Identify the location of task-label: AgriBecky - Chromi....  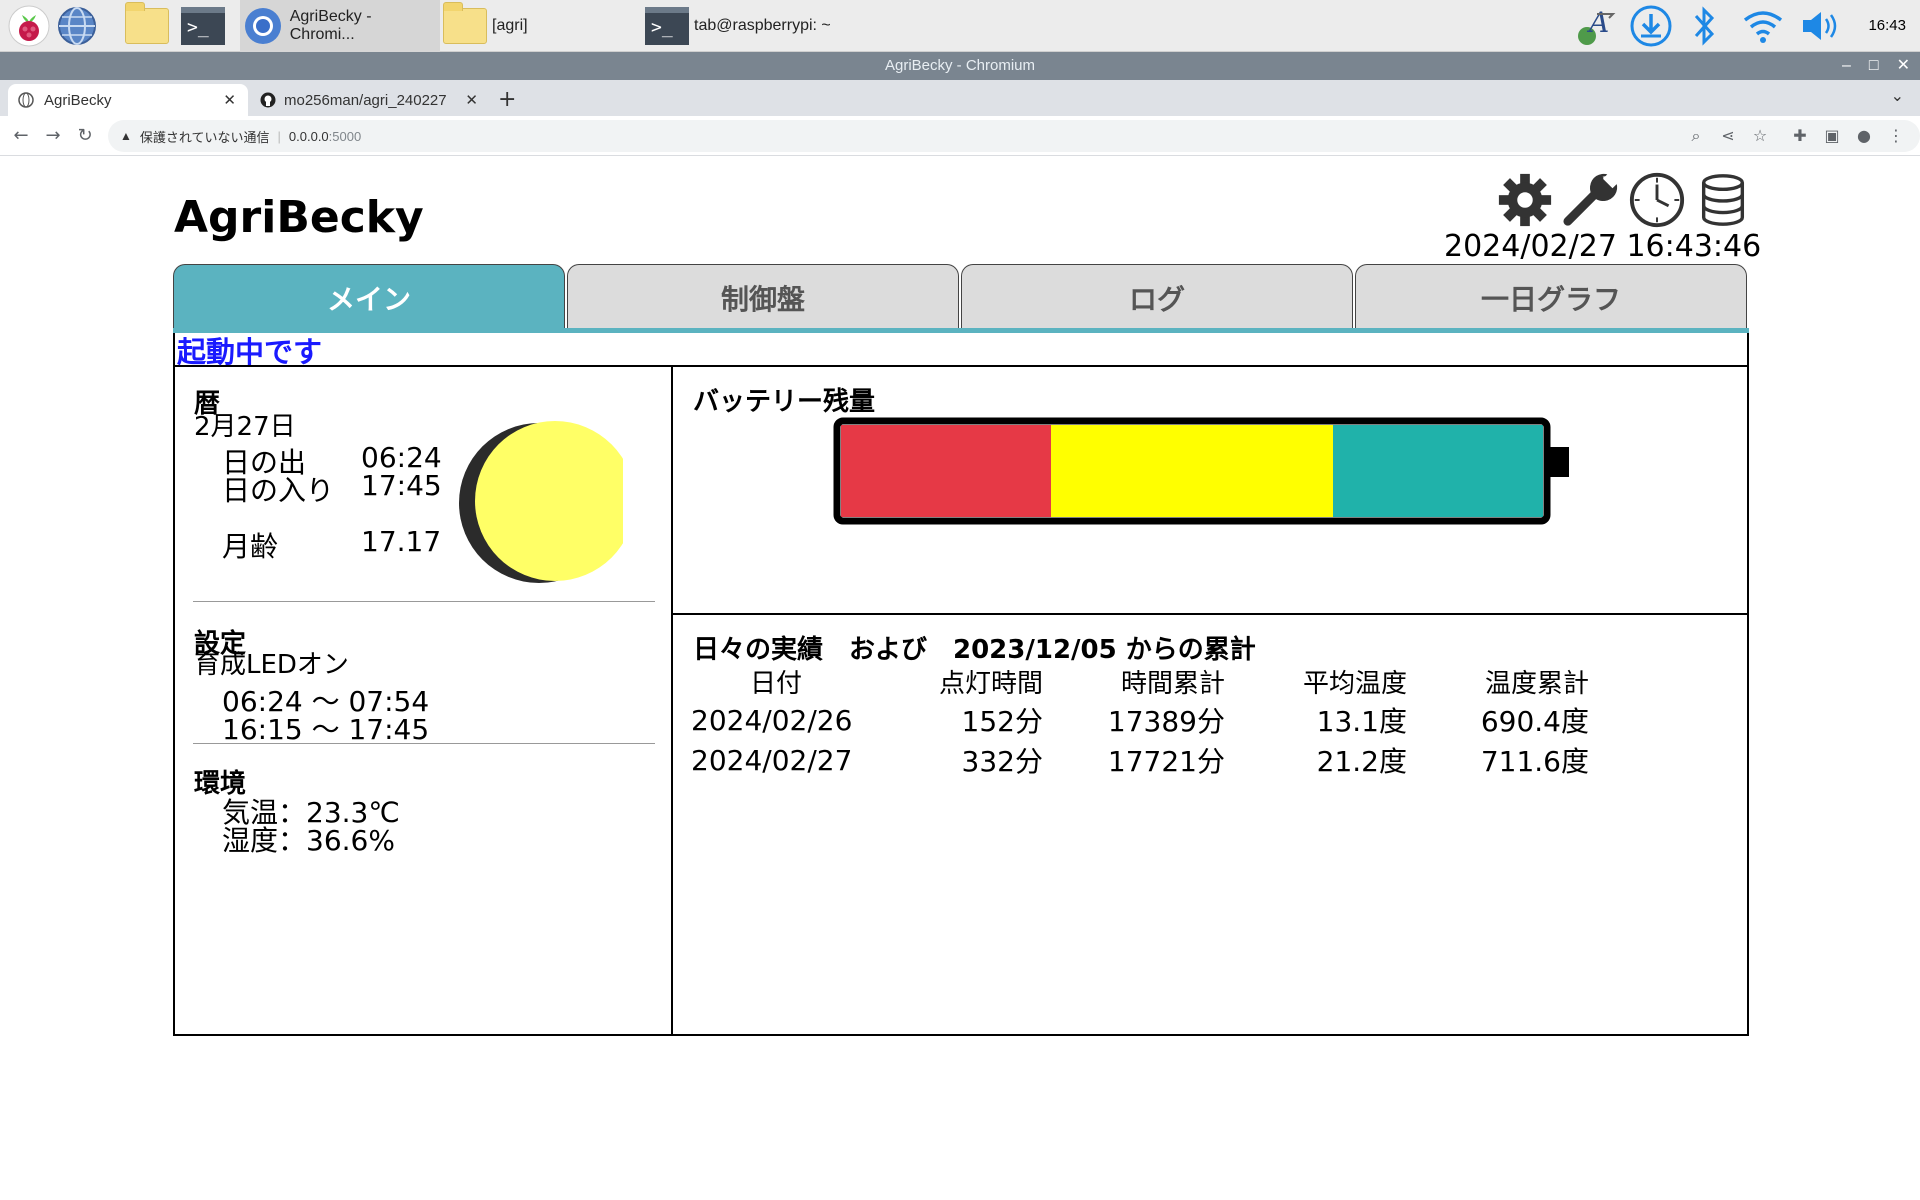
(330, 25).